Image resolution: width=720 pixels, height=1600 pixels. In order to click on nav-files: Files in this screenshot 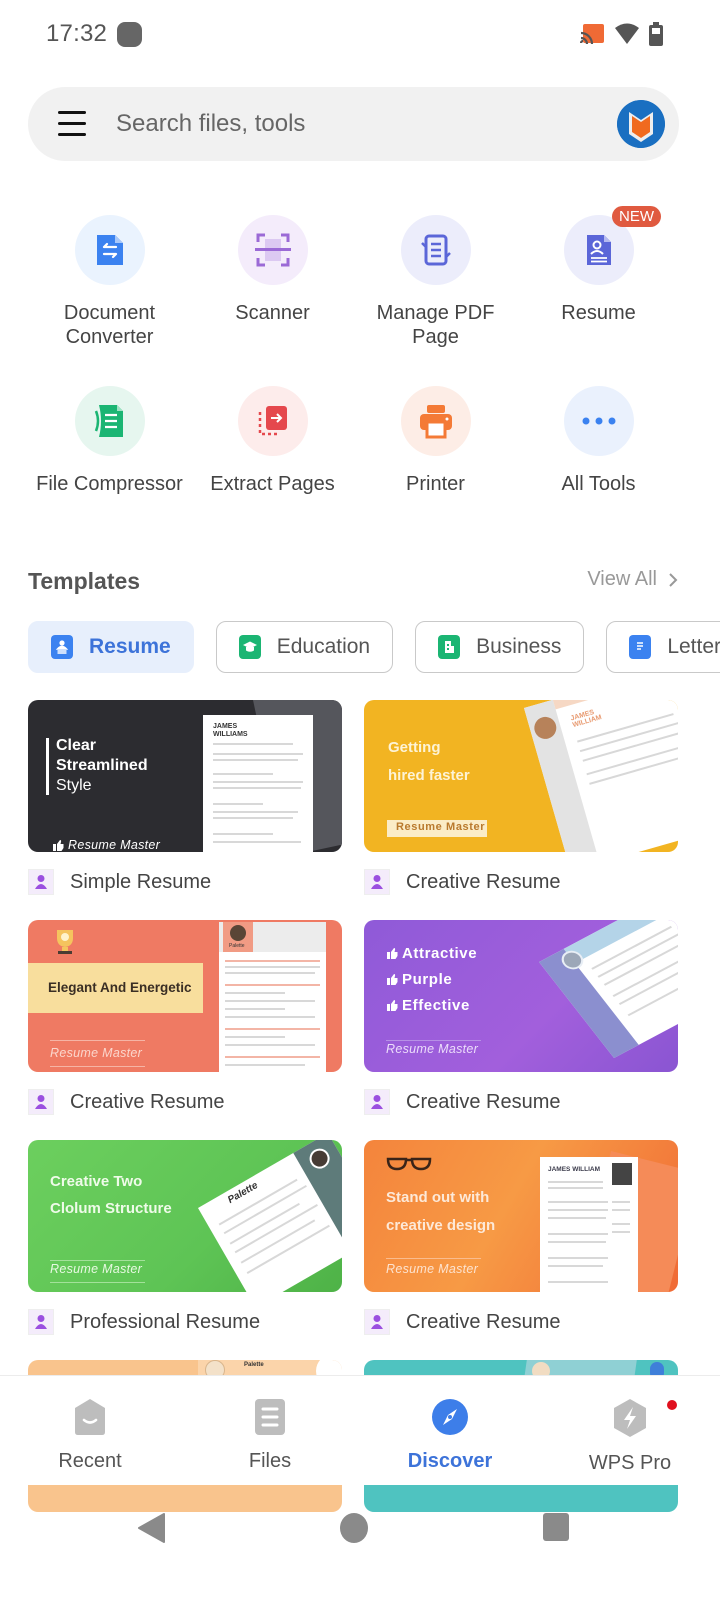, I will do `click(270, 1430)`.